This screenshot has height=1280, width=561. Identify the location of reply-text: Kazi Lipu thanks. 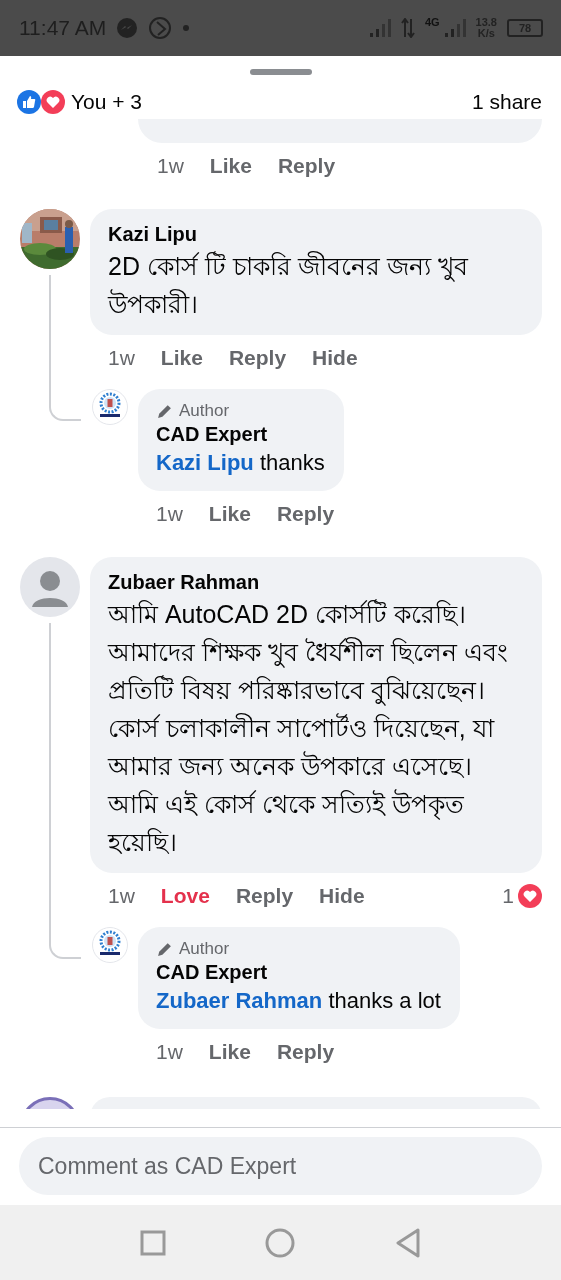
(240, 463).